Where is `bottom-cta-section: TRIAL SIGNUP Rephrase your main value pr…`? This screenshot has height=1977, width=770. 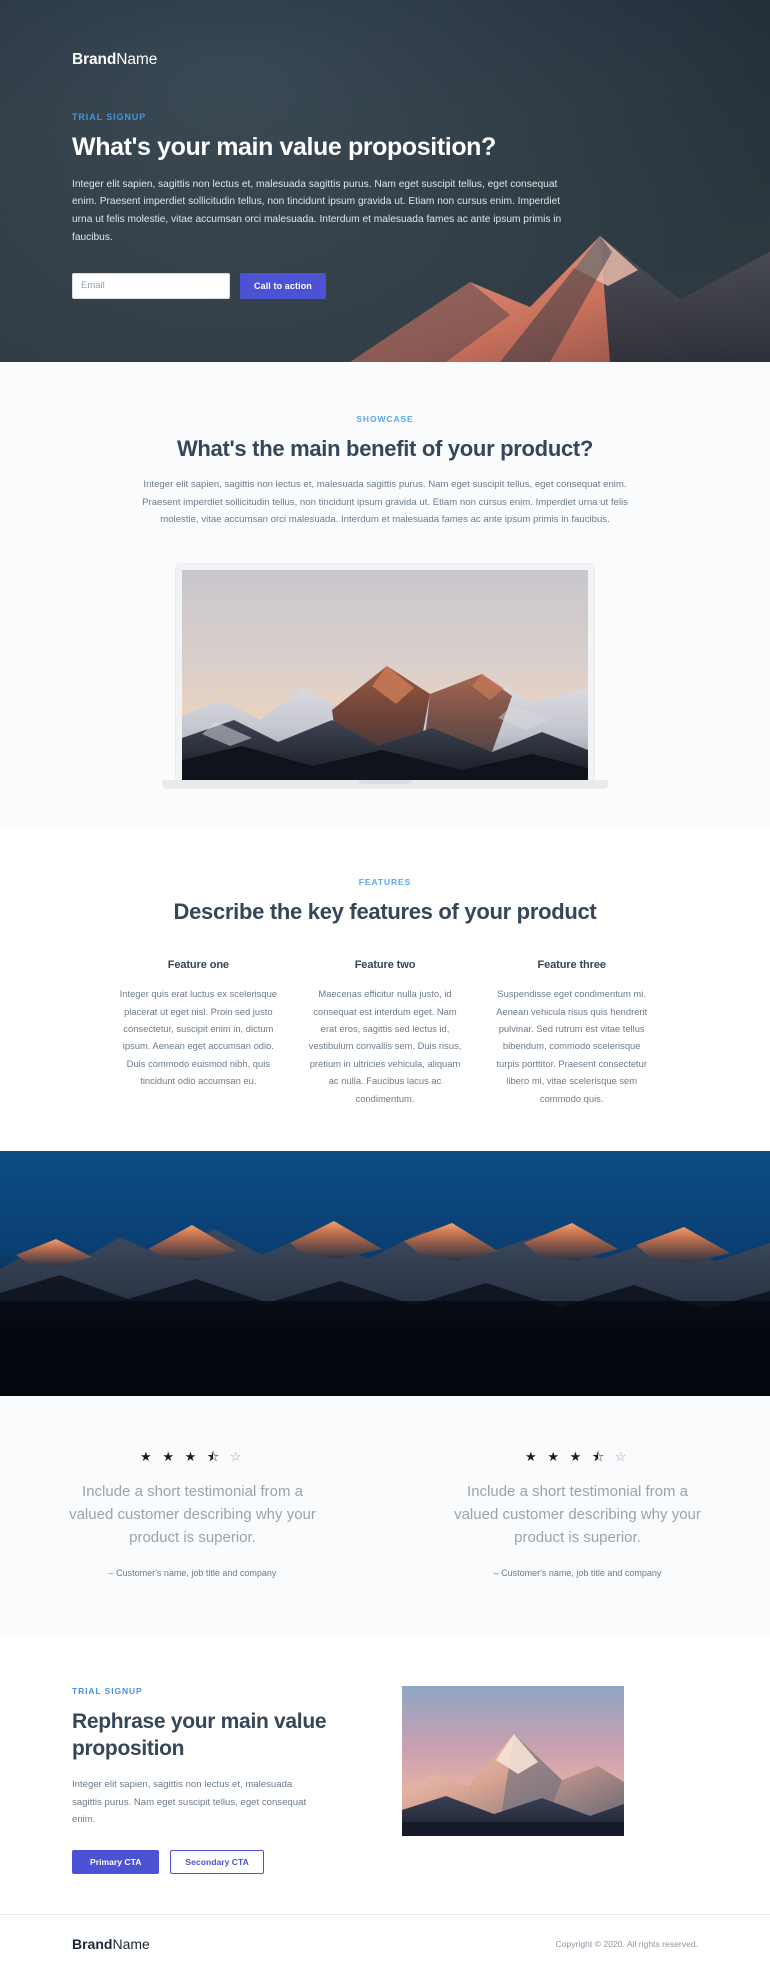
bottom-cta-section: TRIAL SIGNUP Rephrase your main value pr… is located at coordinates (385, 1774).